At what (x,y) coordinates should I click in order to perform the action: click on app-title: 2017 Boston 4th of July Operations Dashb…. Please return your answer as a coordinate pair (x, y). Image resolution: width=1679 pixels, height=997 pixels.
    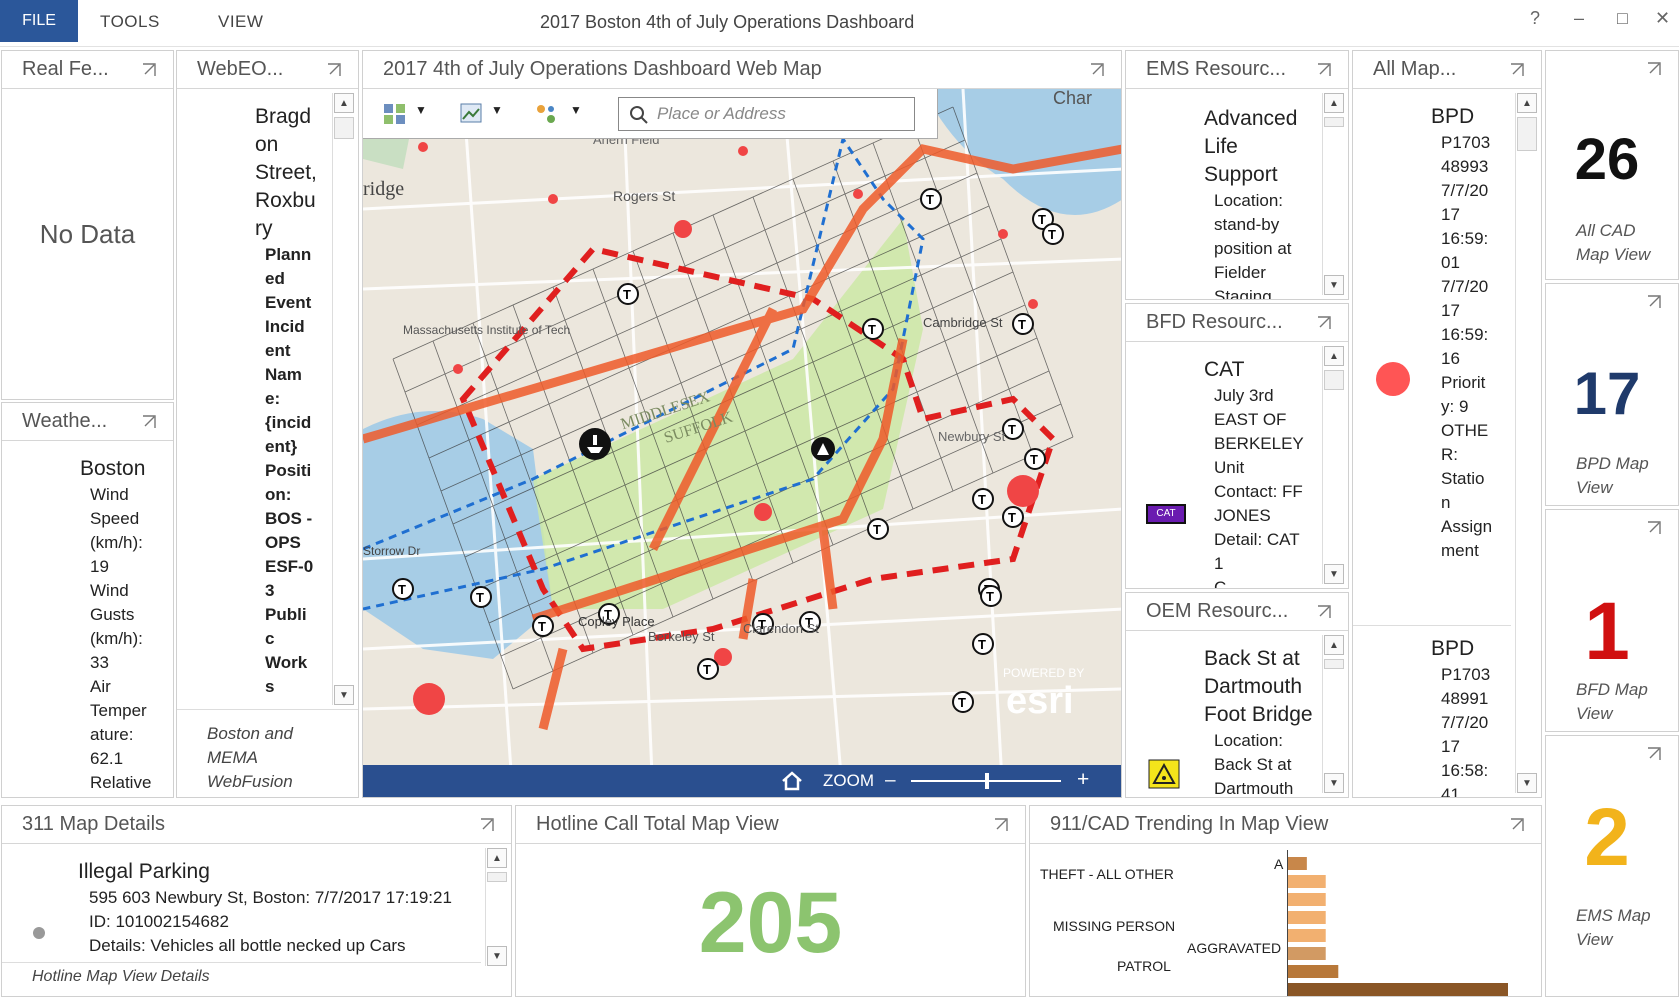
    Looking at the image, I should click on (727, 22).